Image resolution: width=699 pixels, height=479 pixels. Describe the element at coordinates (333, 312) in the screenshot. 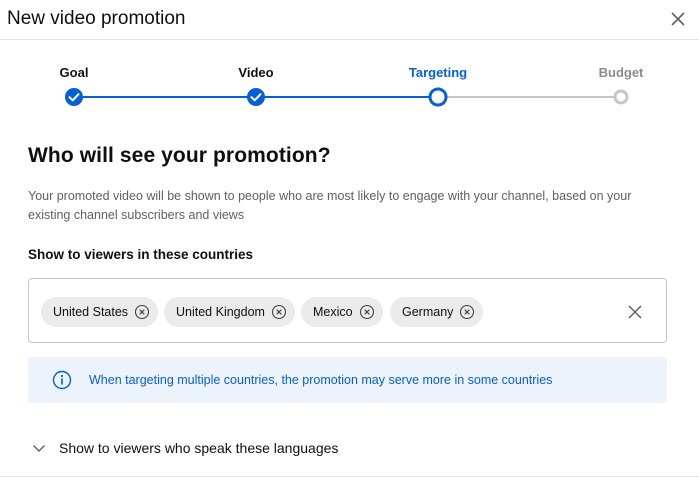

I see `chip-label: Mexico` at that location.